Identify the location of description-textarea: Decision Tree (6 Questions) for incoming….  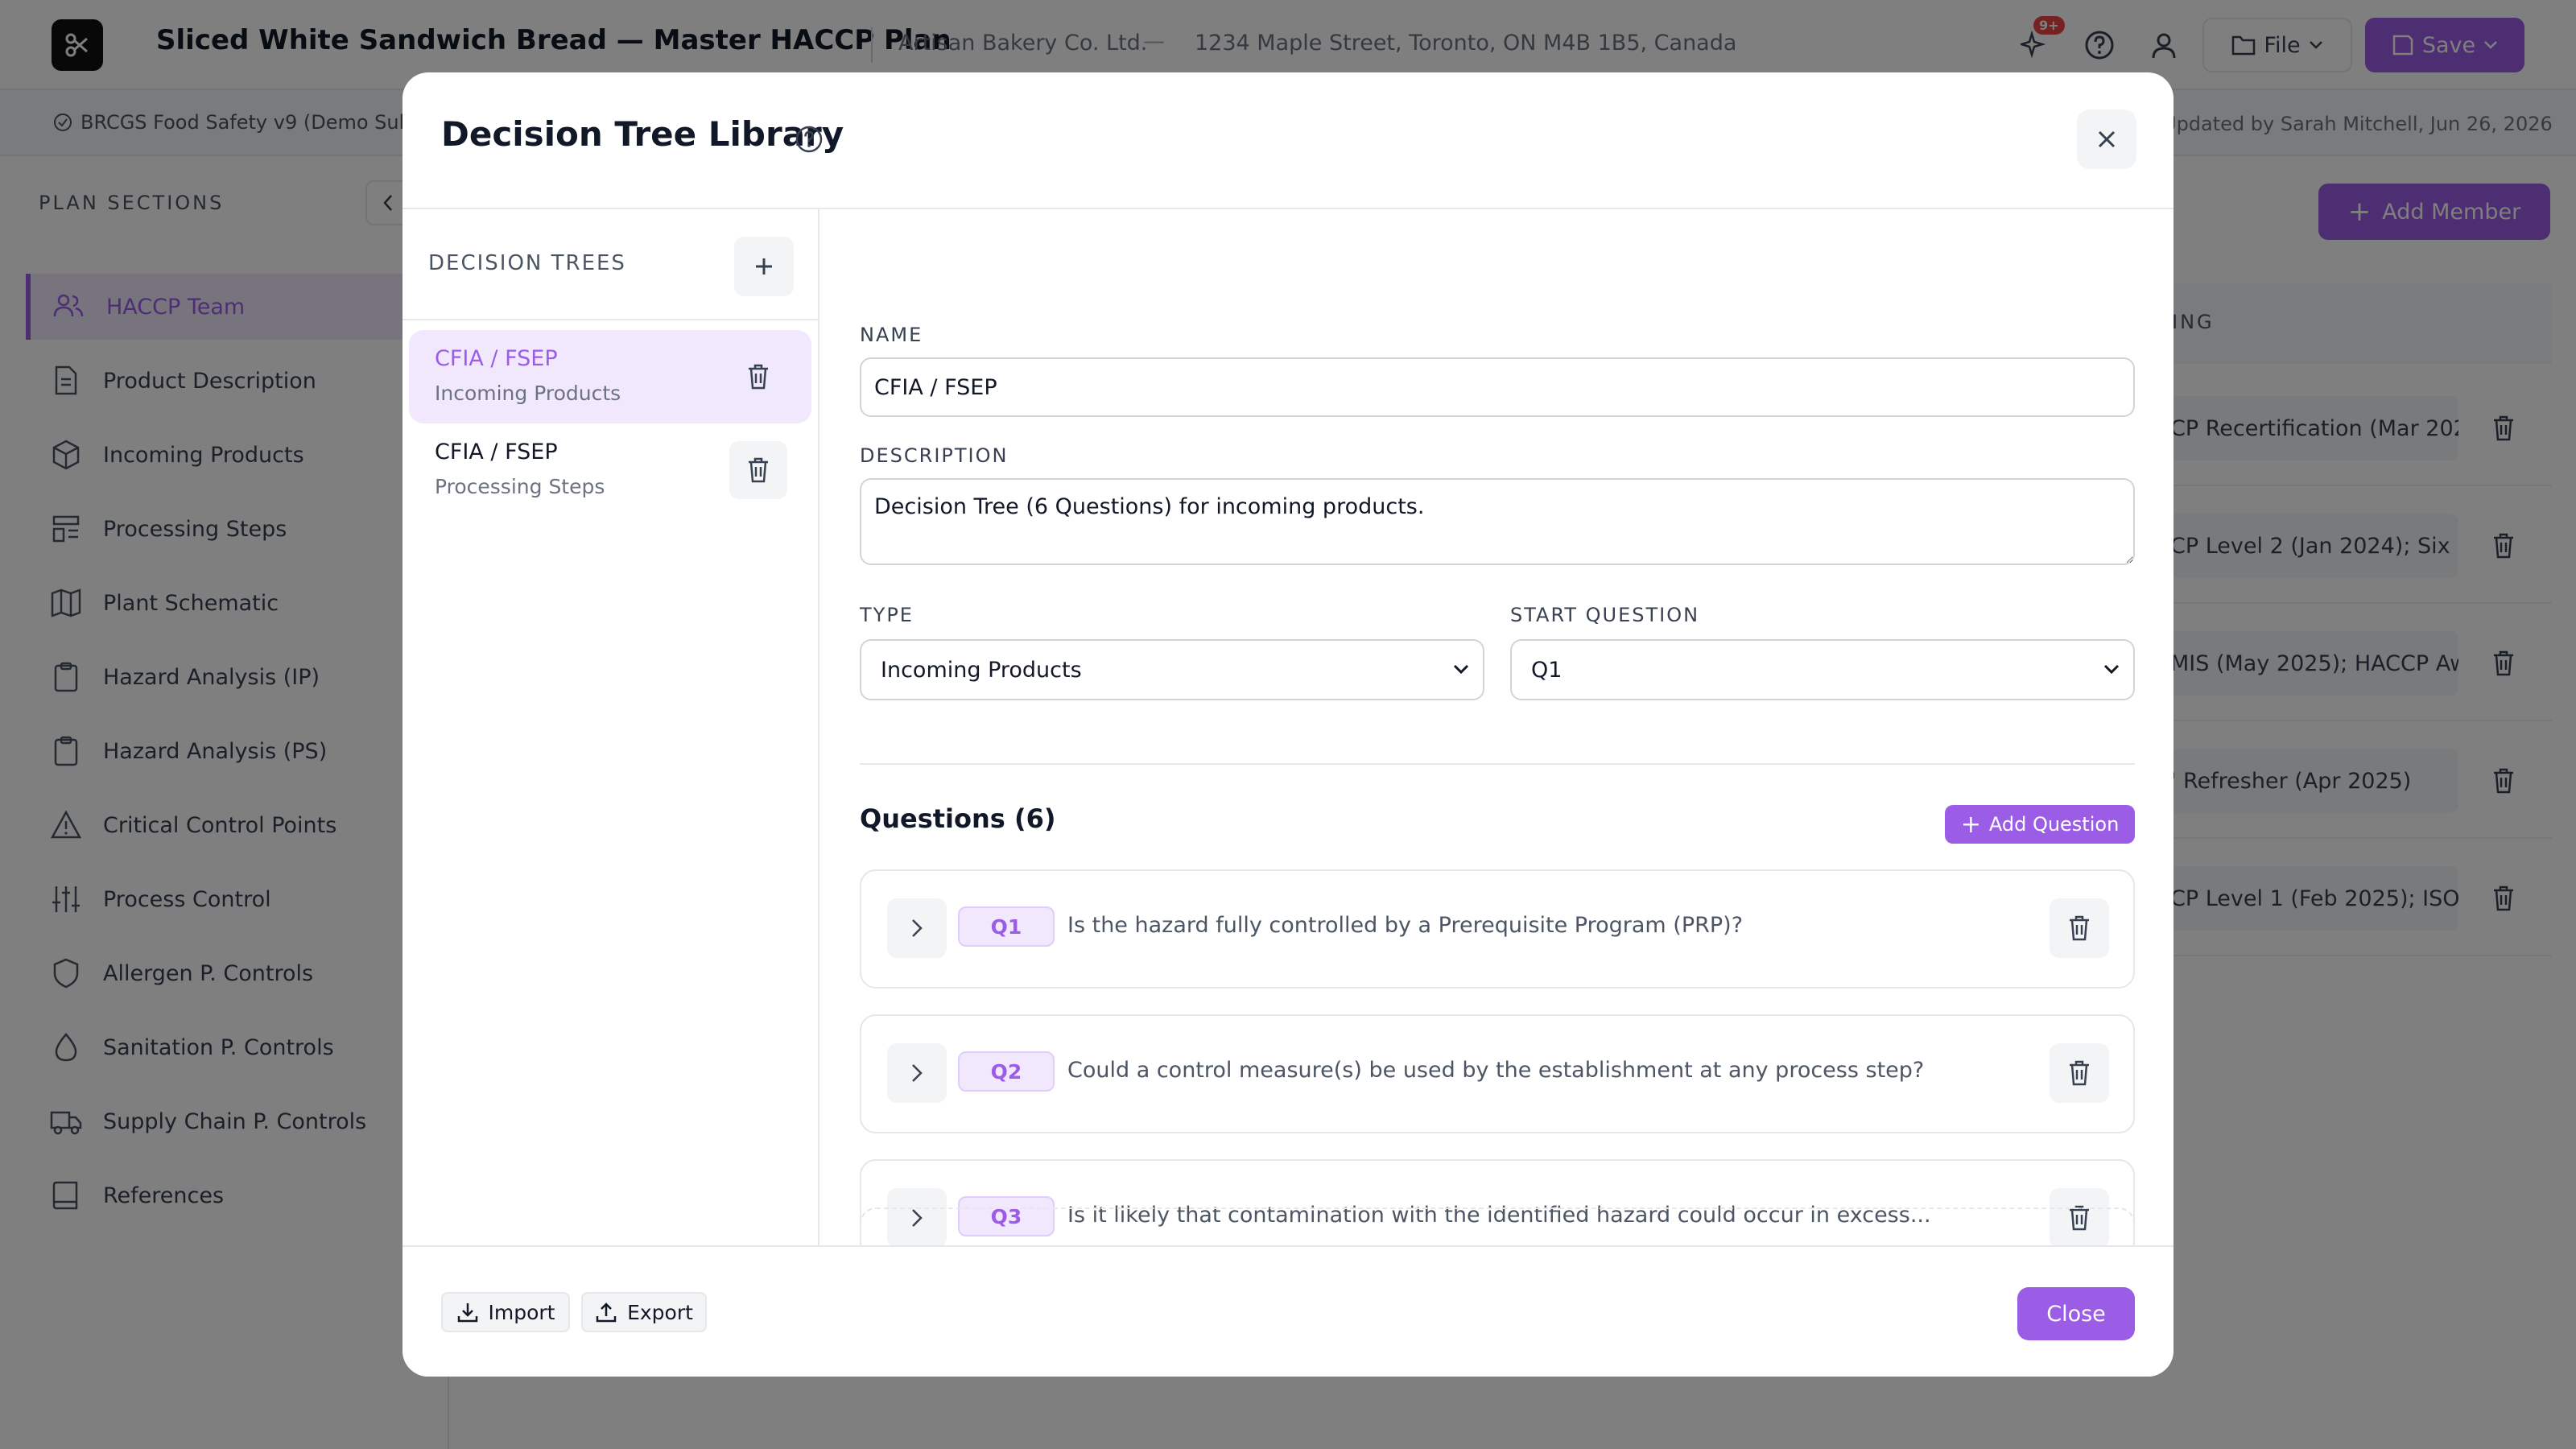
(1497, 521).